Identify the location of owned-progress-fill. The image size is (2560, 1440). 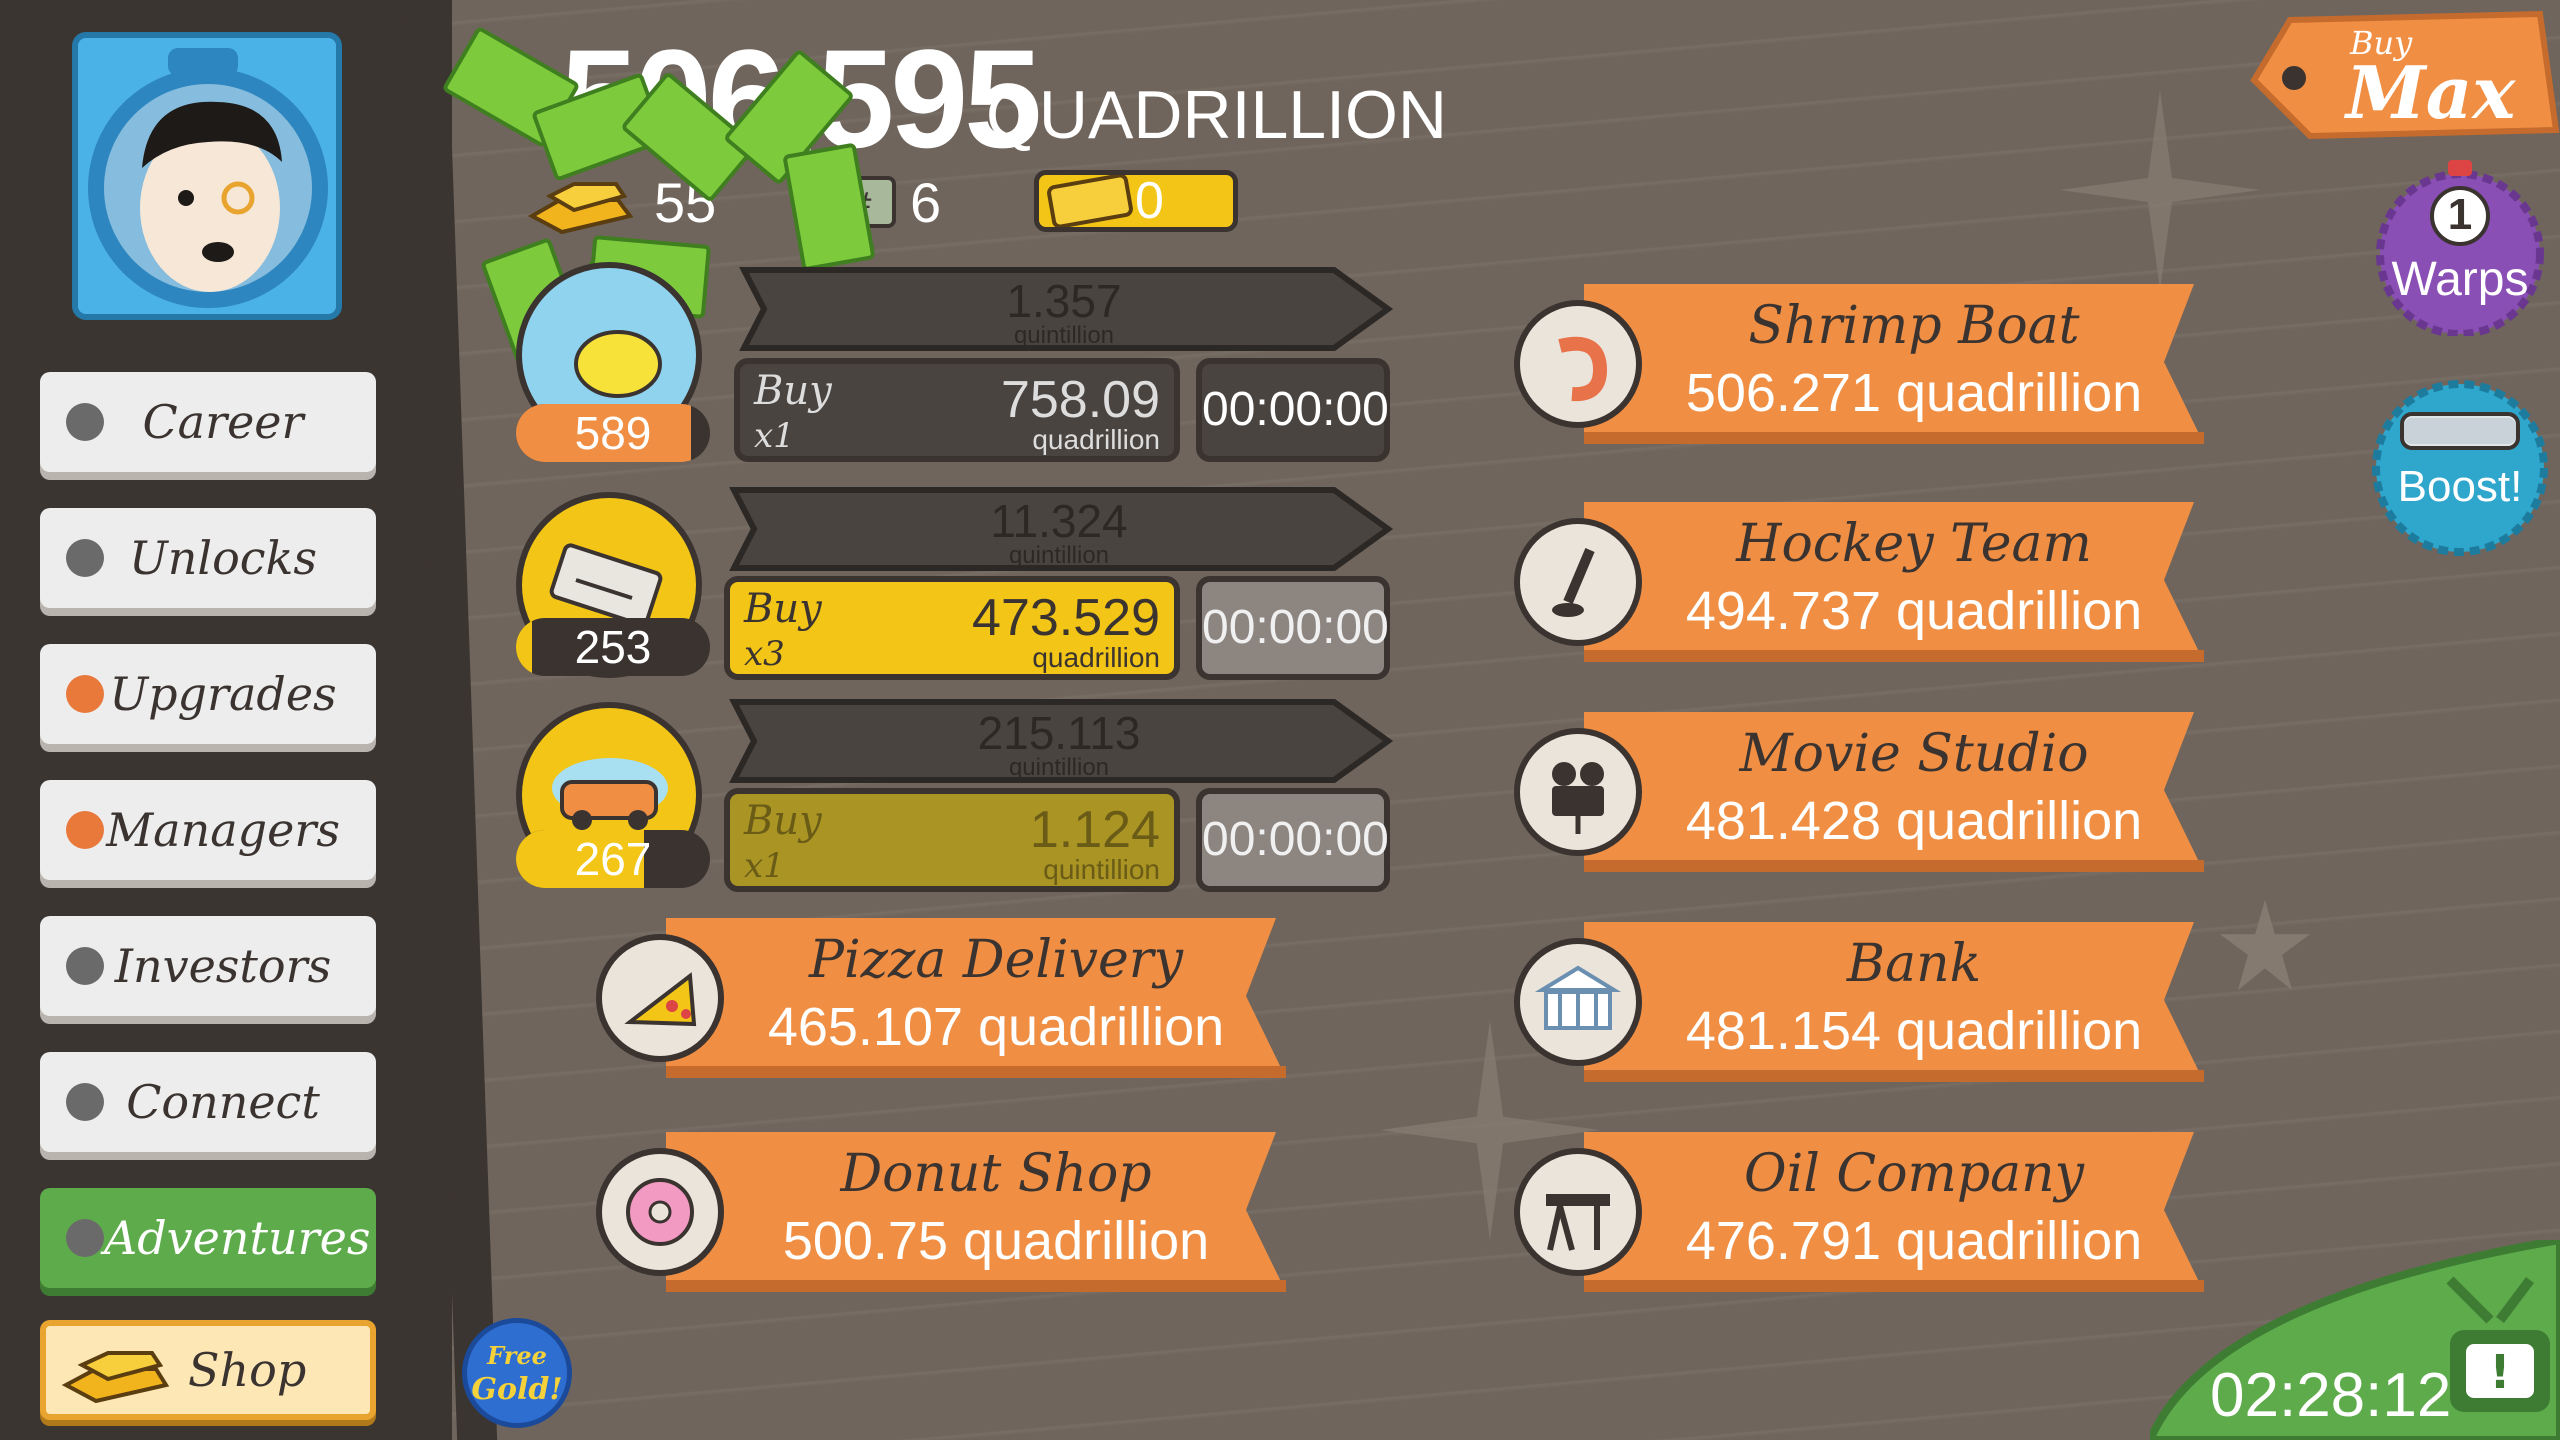
(524, 647).